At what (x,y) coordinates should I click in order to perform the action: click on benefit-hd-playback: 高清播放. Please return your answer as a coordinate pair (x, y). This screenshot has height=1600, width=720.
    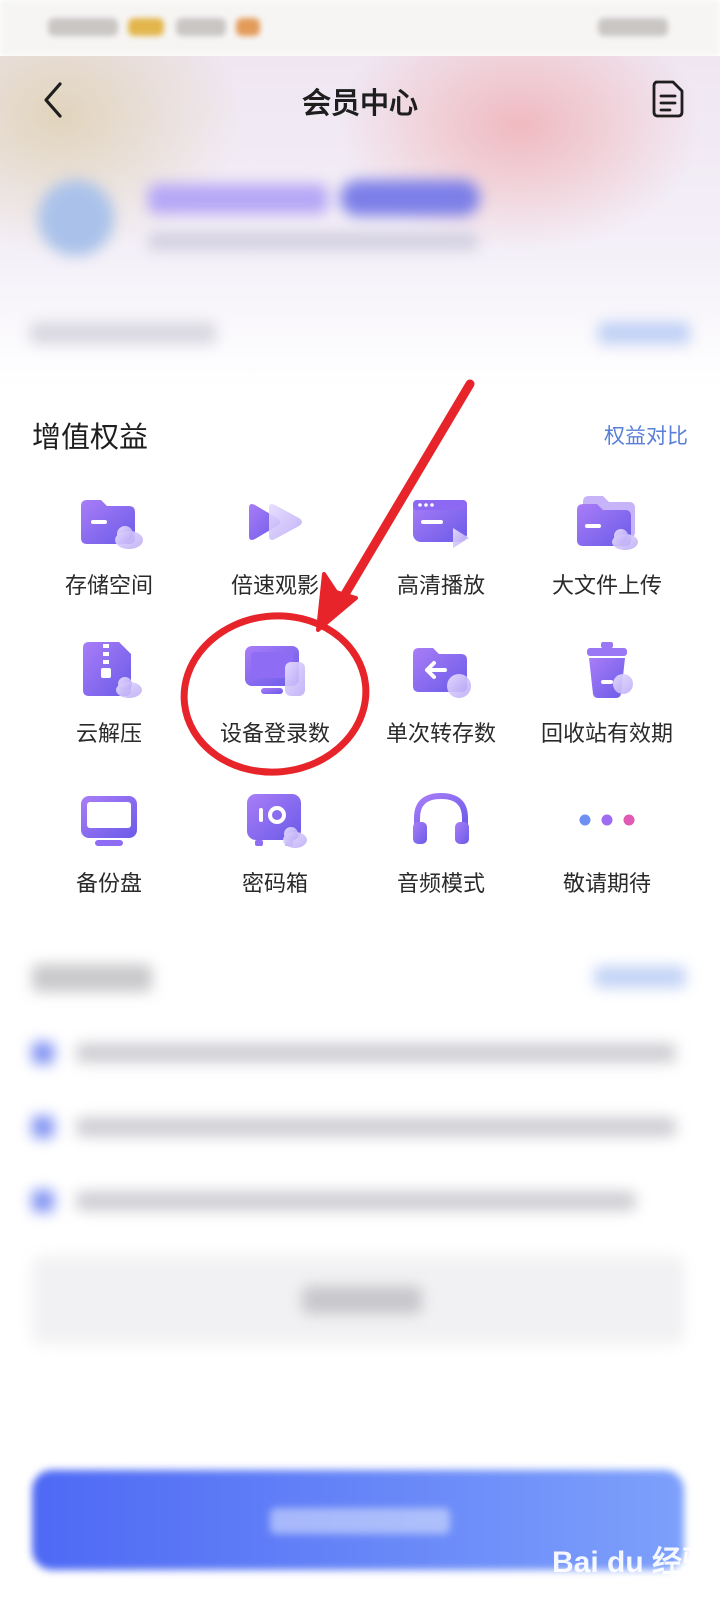
    Looking at the image, I should click on (441, 548).